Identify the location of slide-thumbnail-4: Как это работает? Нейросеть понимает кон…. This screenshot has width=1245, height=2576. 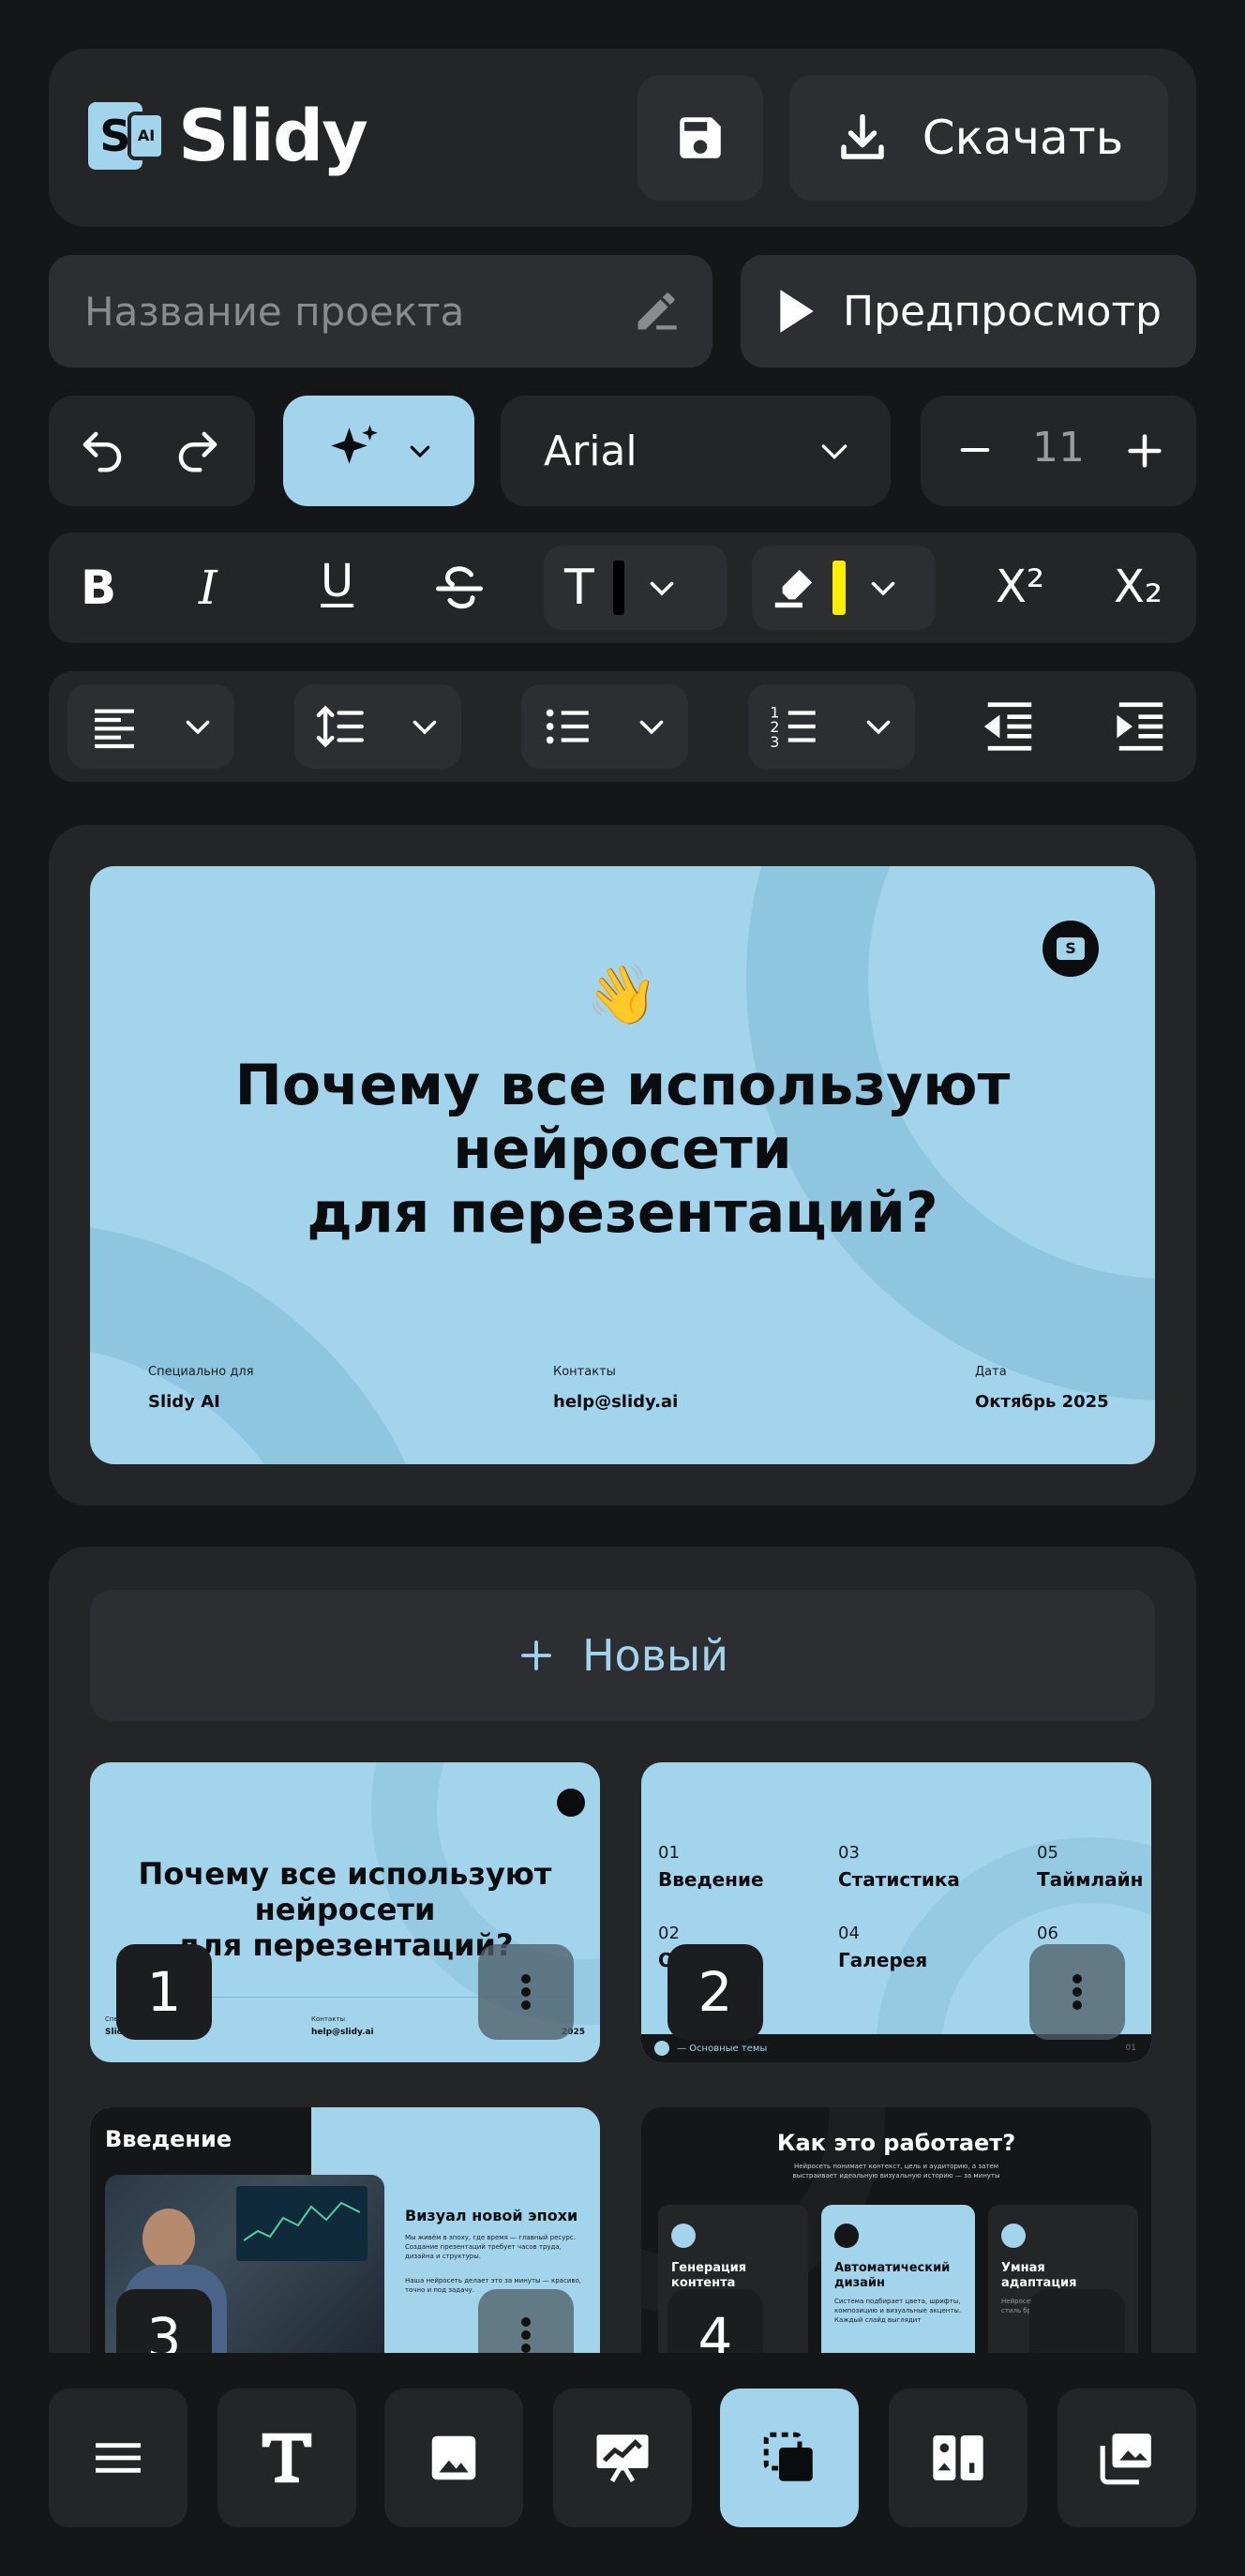
(896, 2230).